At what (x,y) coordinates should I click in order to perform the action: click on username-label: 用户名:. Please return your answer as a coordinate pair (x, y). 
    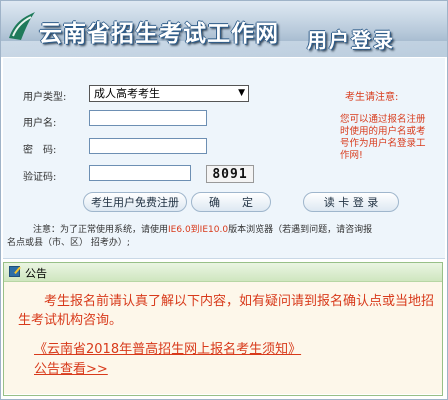
    Looking at the image, I should click on (40, 123).